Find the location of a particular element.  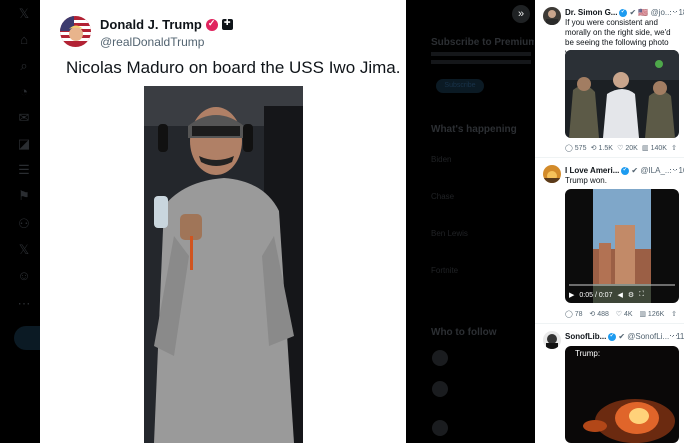

expand-icon: » is located at coordinates (521, 14).